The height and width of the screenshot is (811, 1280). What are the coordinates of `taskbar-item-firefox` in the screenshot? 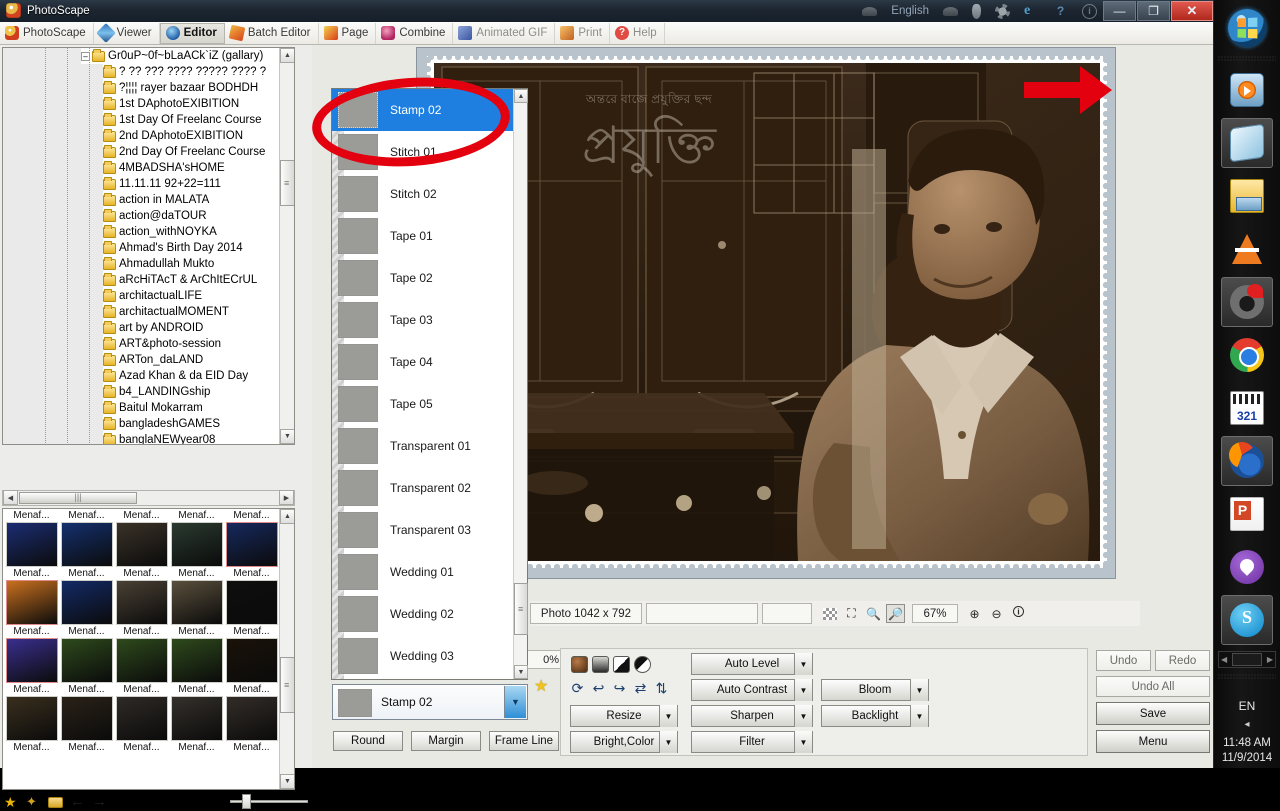 It's located at (1247, 461).